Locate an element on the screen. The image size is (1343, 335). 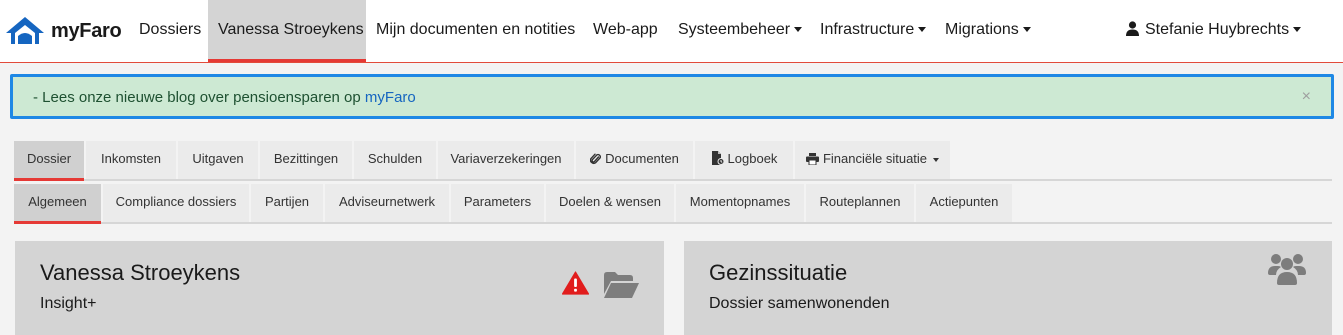
nav-web-app: Web-app is located at coordinates (625, 31).